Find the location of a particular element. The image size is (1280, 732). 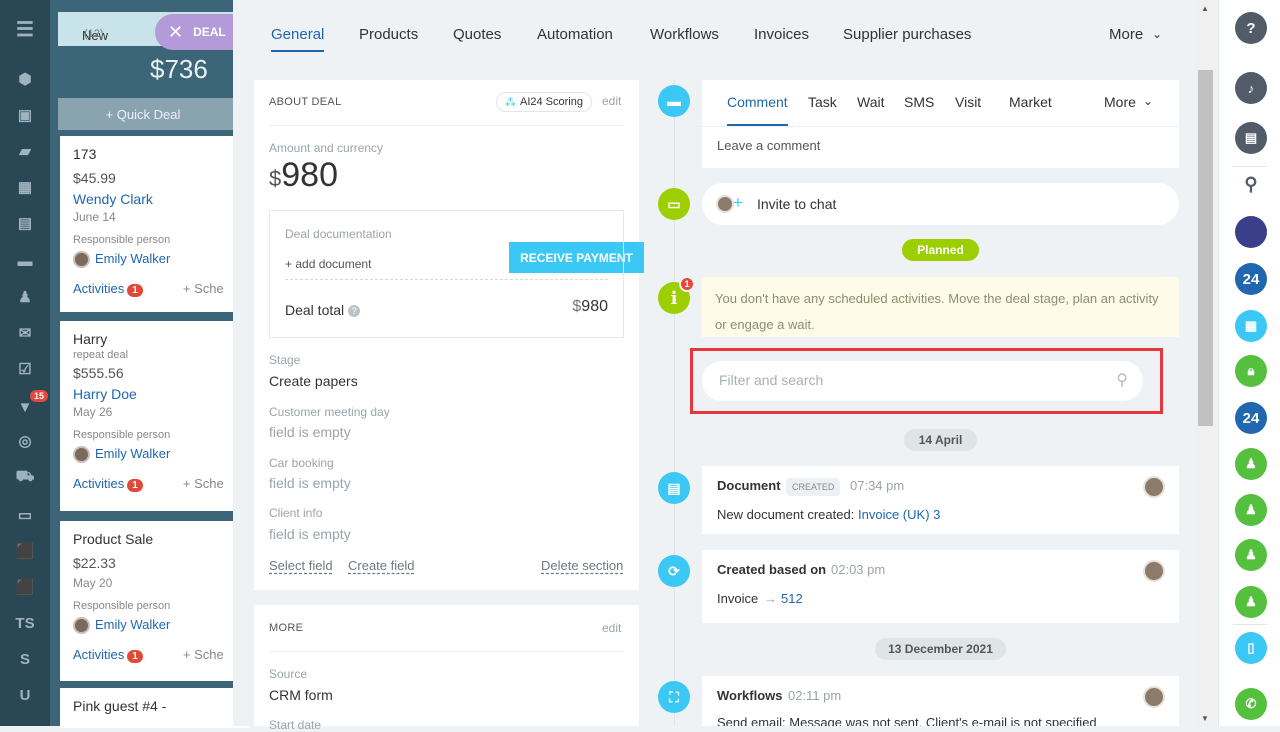

card-title: Harry is located at coordinates (155, 339).